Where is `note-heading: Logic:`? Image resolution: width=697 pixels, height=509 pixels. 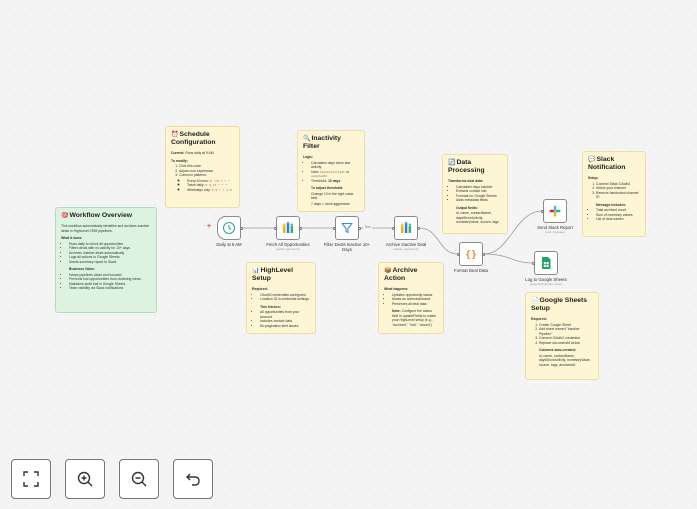 note-heading: Logic: is located at coordinates (308, 157).